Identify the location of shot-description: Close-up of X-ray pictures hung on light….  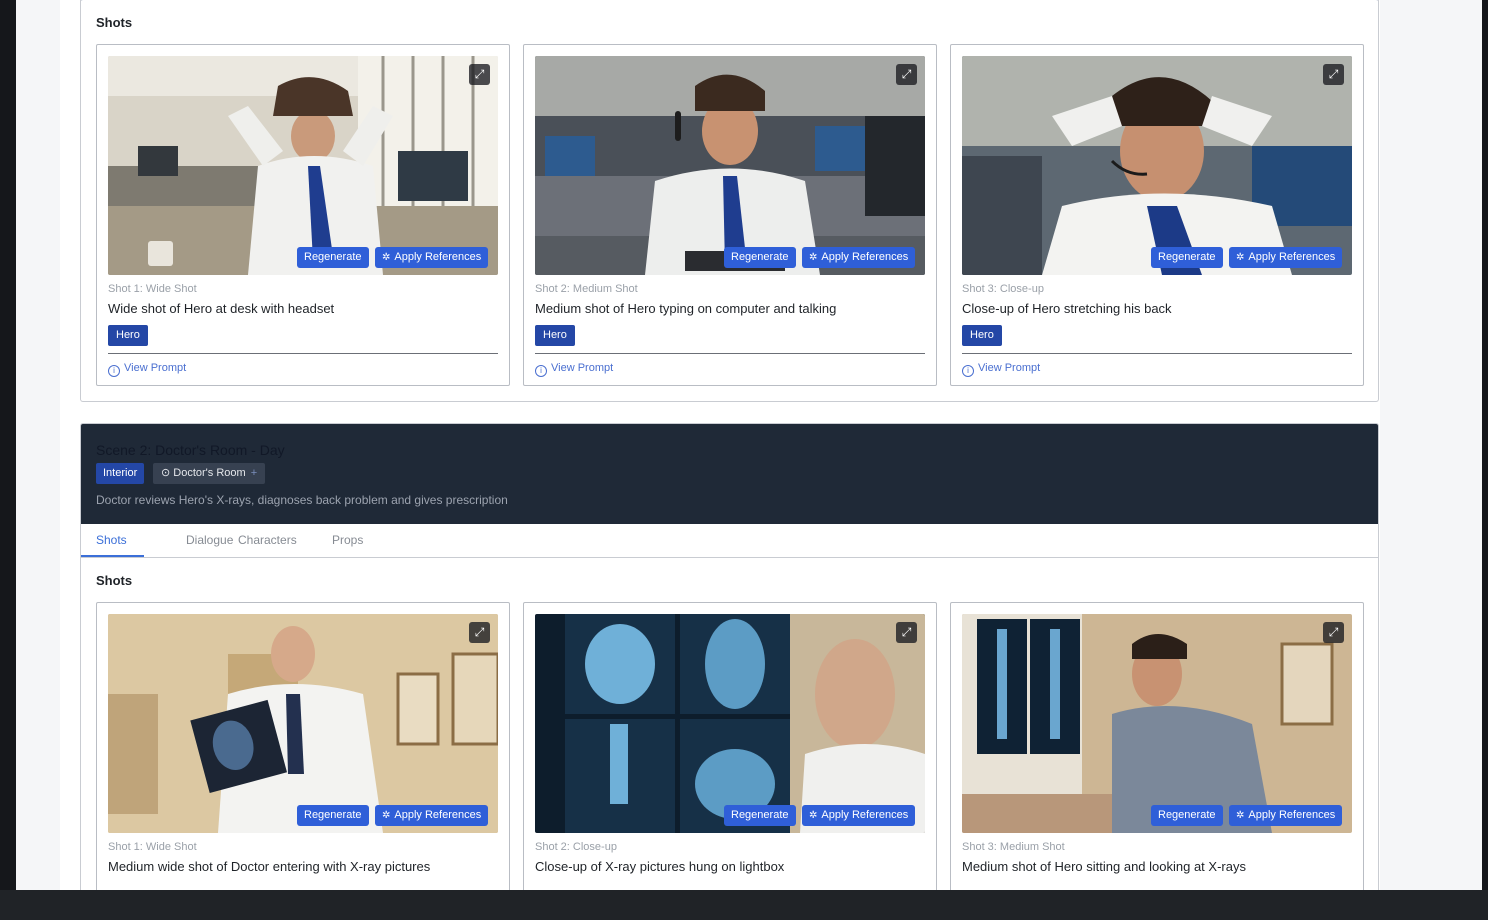
(660, 866).